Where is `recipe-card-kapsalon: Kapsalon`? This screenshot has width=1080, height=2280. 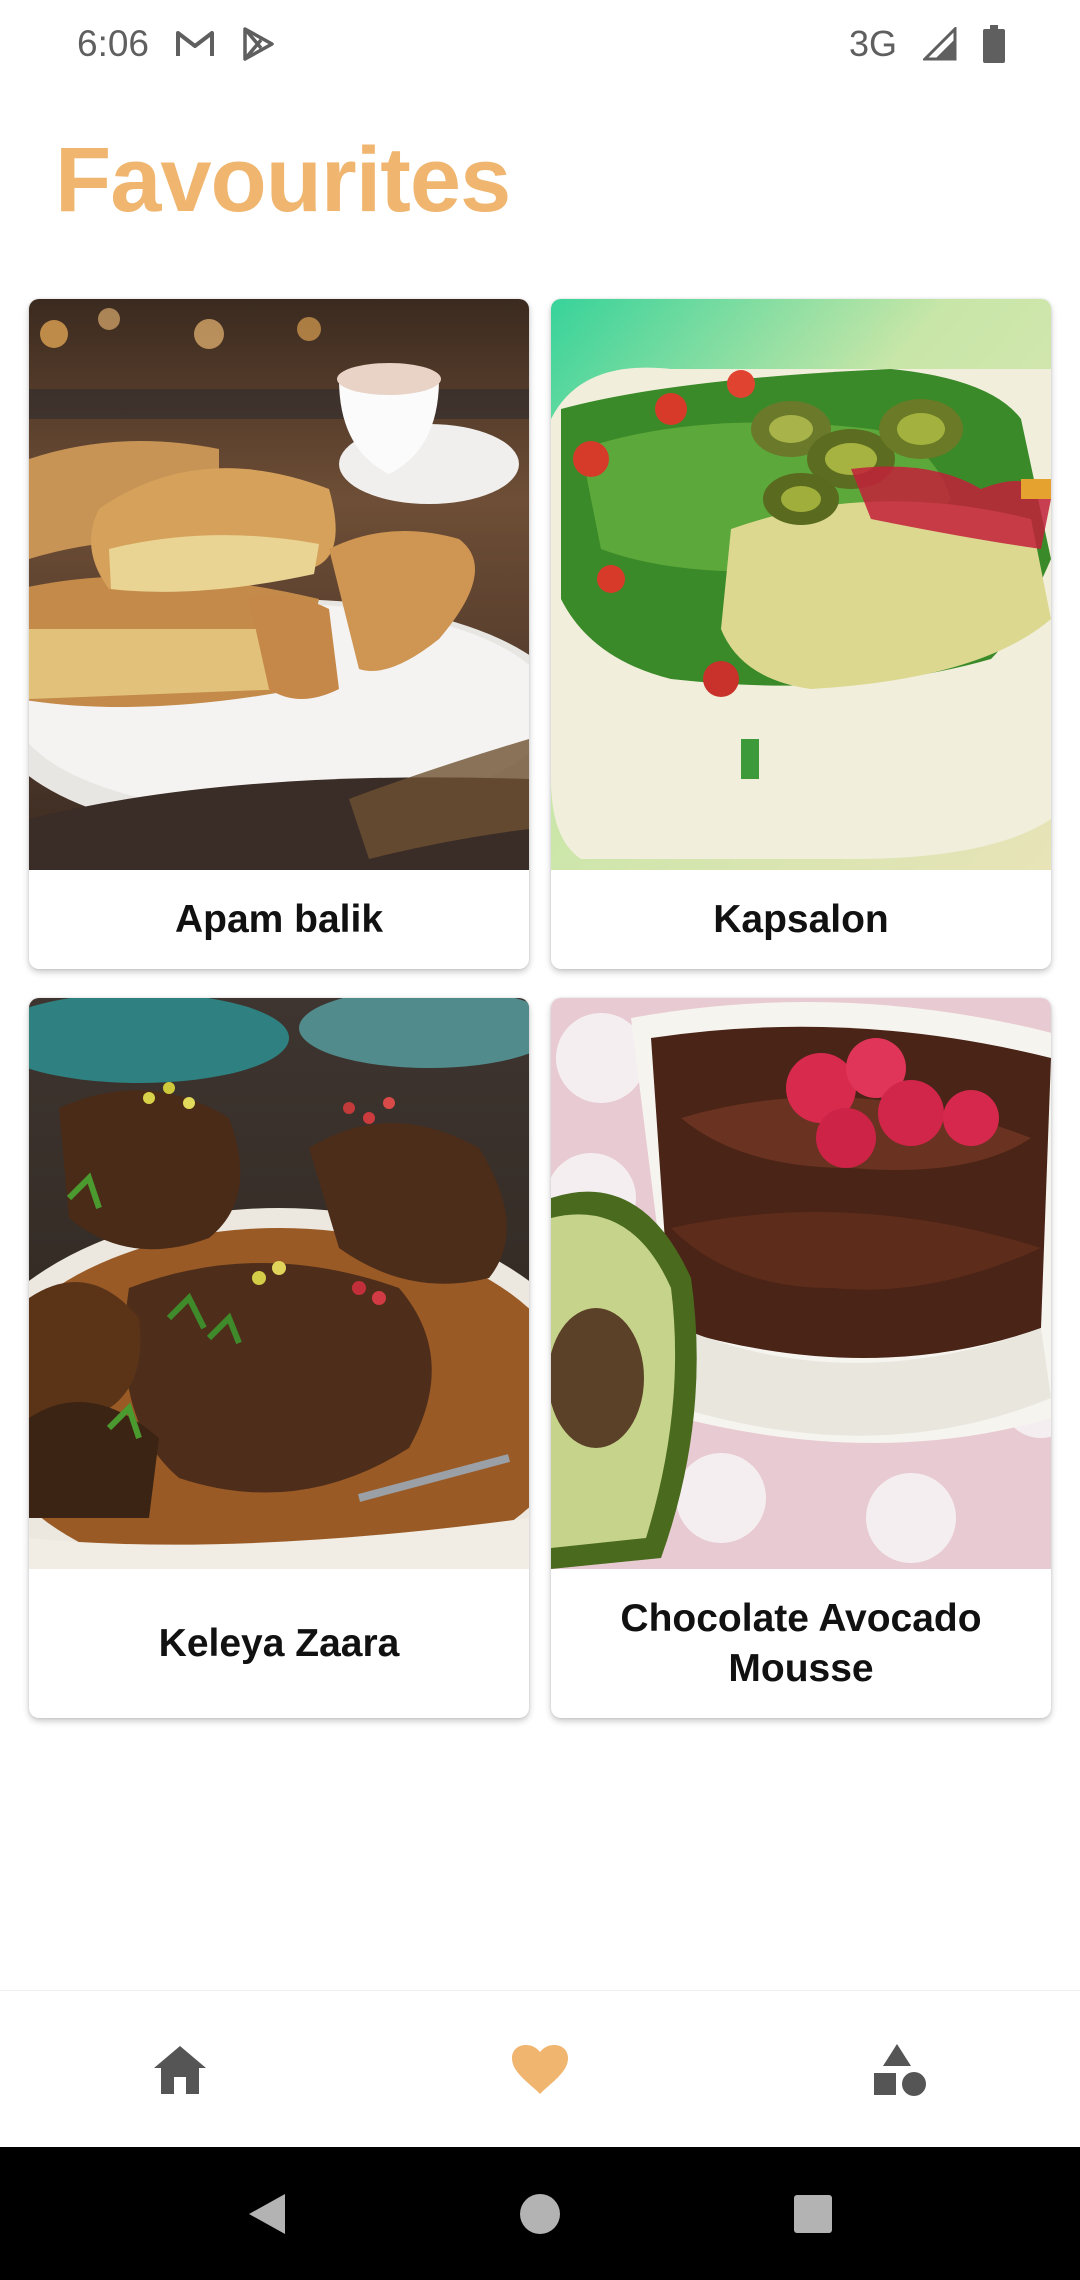
recipe-card-kapsalon: Kapsalon is located at coordinates (801, 634).